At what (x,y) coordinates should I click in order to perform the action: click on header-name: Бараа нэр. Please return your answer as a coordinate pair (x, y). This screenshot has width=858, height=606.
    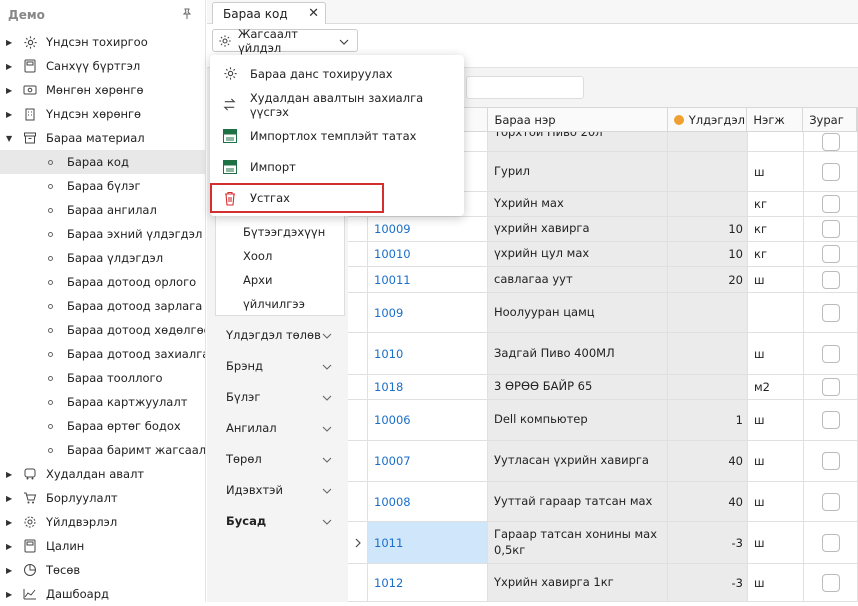
    Looking at the image, I should click on (578, 119).